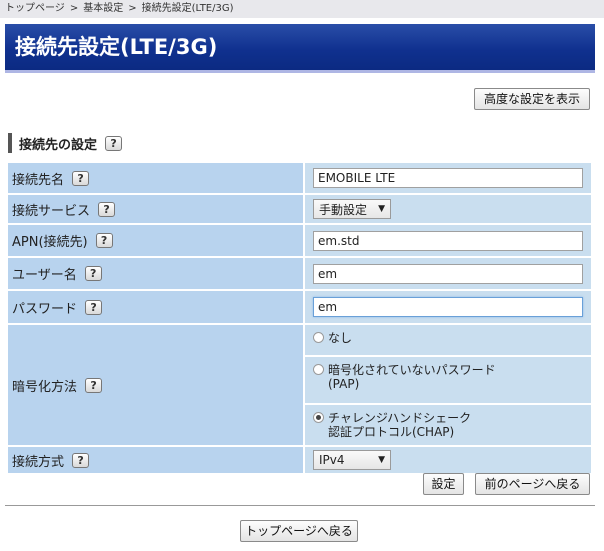 The height and width of the screenshot is (551, 604). Describe the element at coordinates (318, 369) in the screenshot. I see `radio-pap` at that location.